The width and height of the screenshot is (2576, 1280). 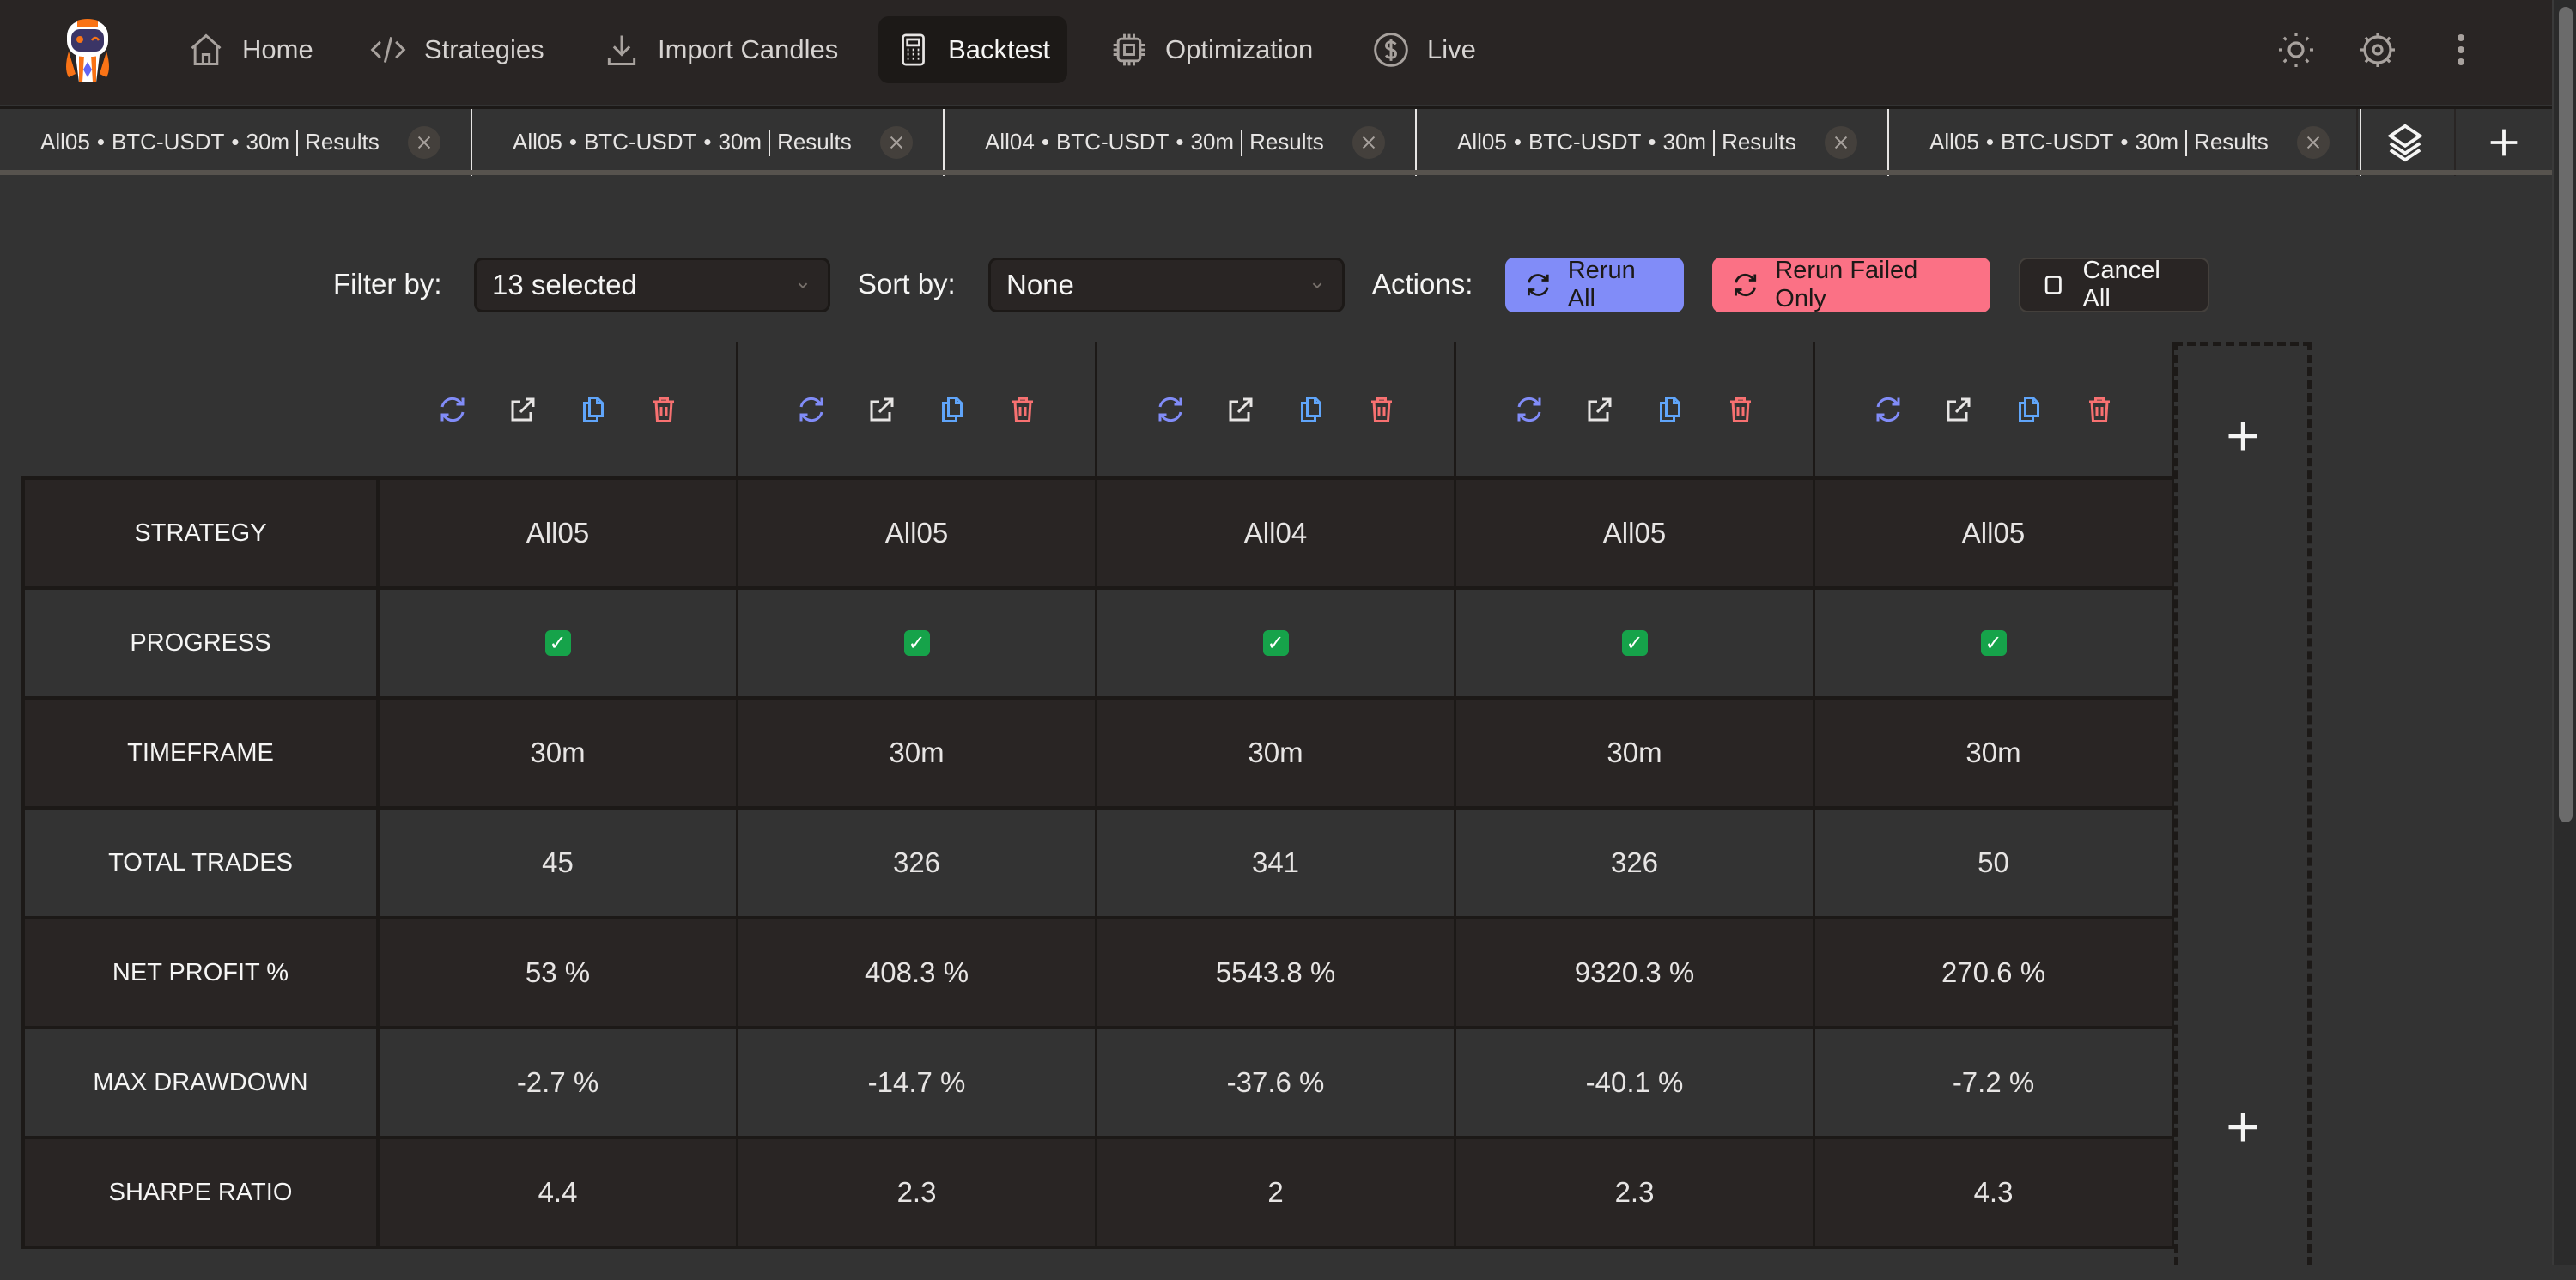 I want to click on cell-max-drawdown: -40.1 %, so click(x=1635, y=1082).